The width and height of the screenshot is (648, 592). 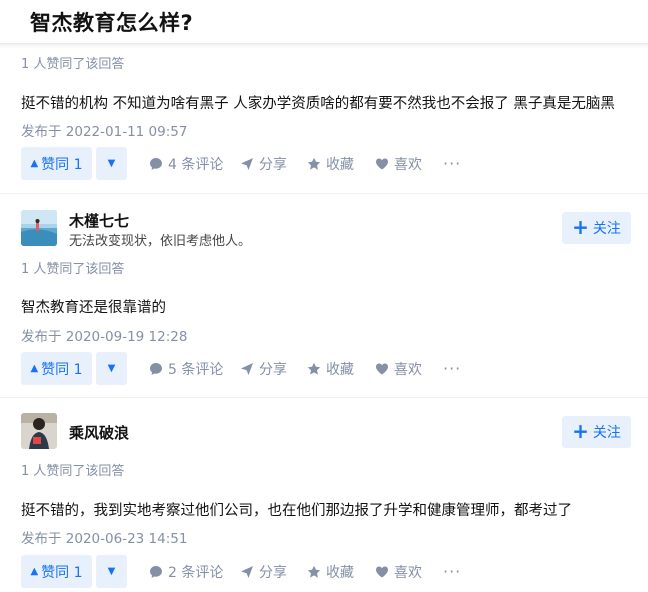 I want to click on author-info: 木槿七七 无法改变现状，依旧考虑他人。 + 关注, so click(x=326, y=230).